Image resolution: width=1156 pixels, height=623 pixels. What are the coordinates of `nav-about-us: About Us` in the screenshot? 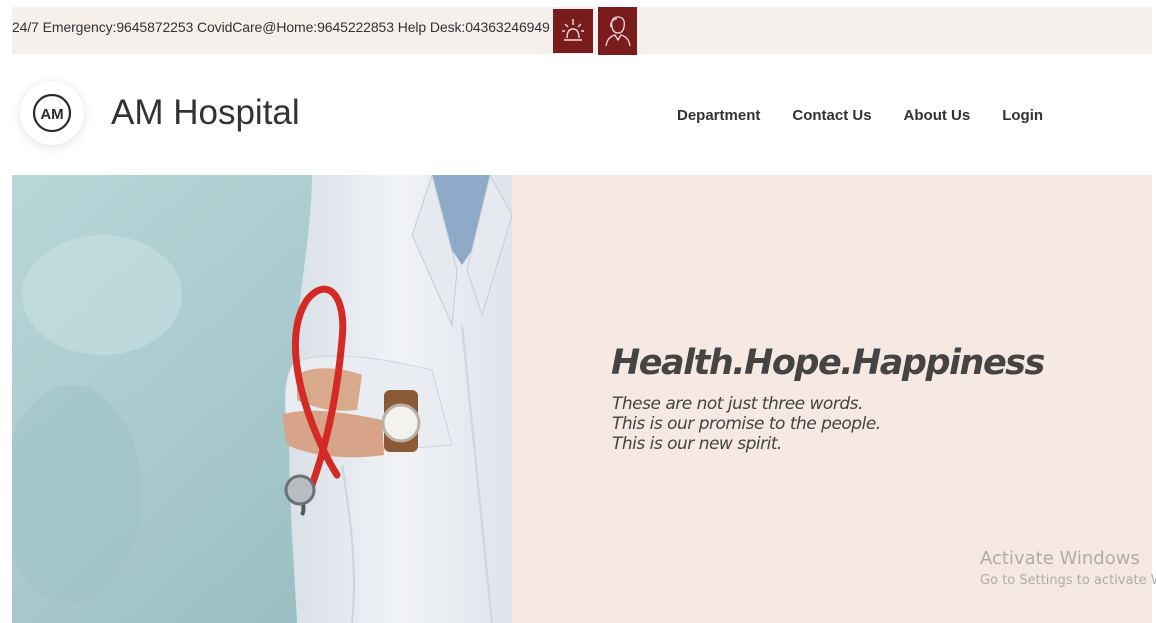 It's located at (937, 115).